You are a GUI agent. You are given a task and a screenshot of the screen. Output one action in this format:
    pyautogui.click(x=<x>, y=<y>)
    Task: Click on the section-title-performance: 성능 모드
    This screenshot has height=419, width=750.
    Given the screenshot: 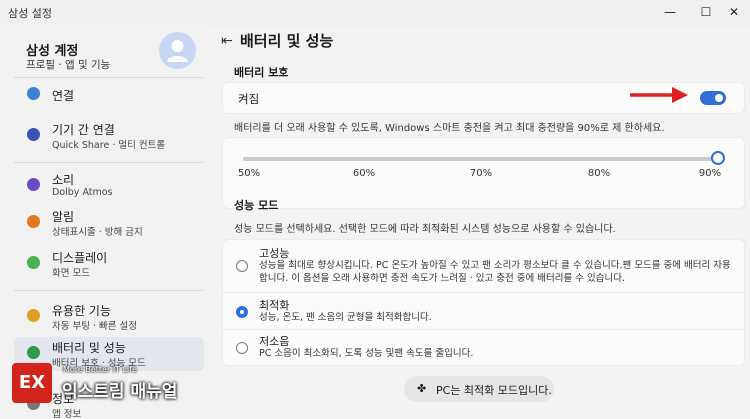 What is the action you would take?
    pyautogui.click(x=256, y=205)
    